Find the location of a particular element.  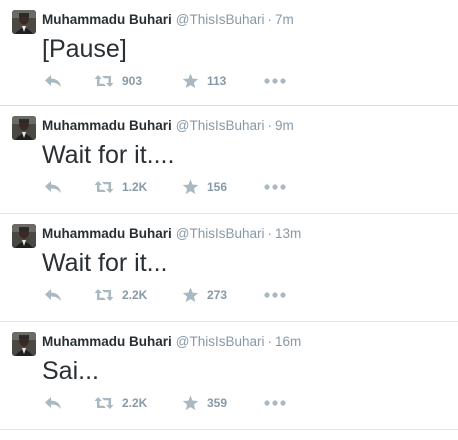

favorite-count: 113 is located at coordinates (217, 81).